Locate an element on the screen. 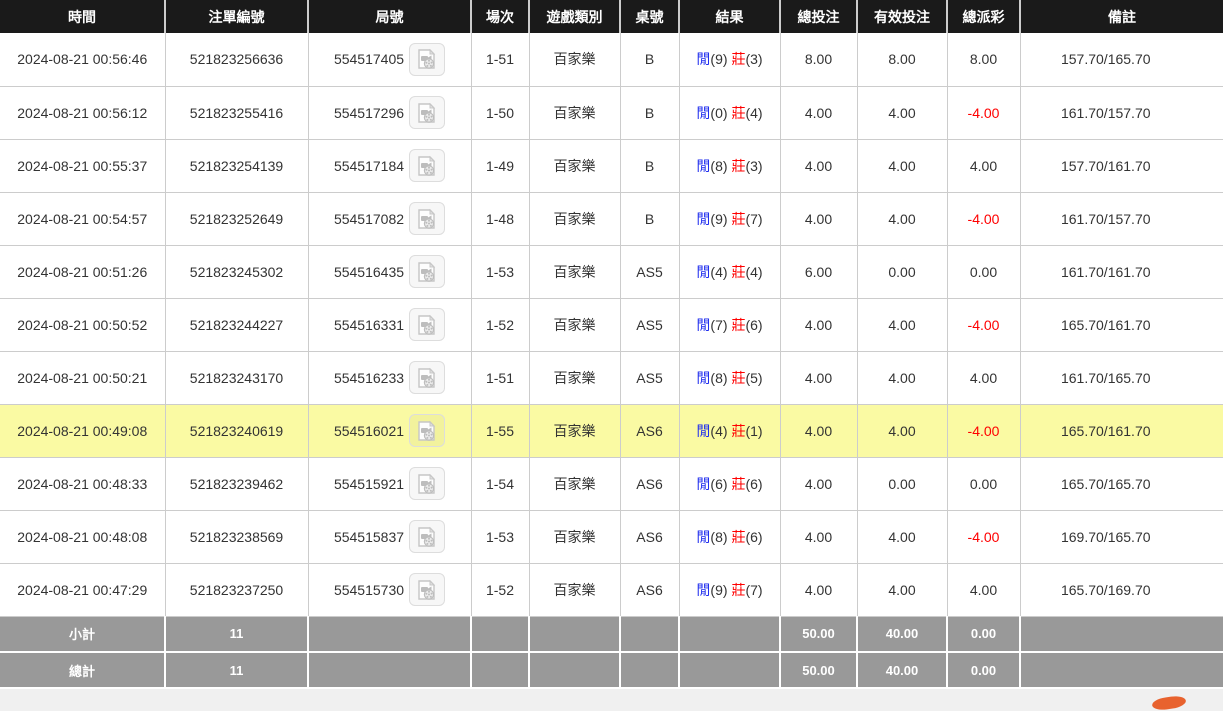  remark-cell: 157.70/161.70 is located at coordinates (1121, 165).